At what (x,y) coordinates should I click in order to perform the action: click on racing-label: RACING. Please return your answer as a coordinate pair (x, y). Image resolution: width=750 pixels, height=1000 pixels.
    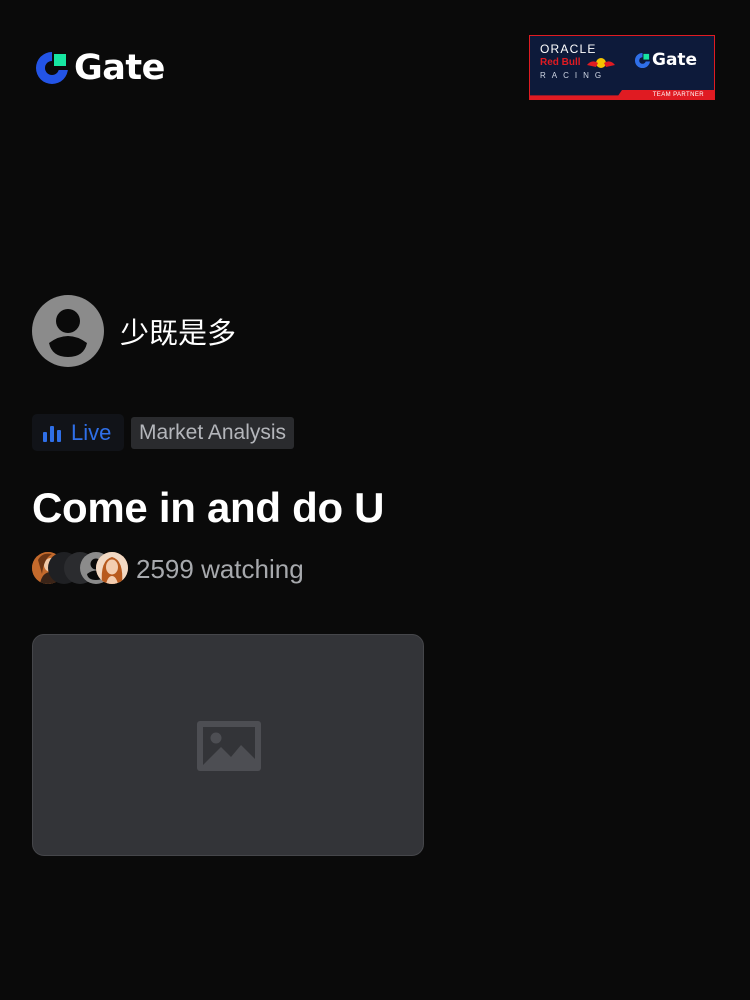
    Looking at the image, I should click on (574, 75).